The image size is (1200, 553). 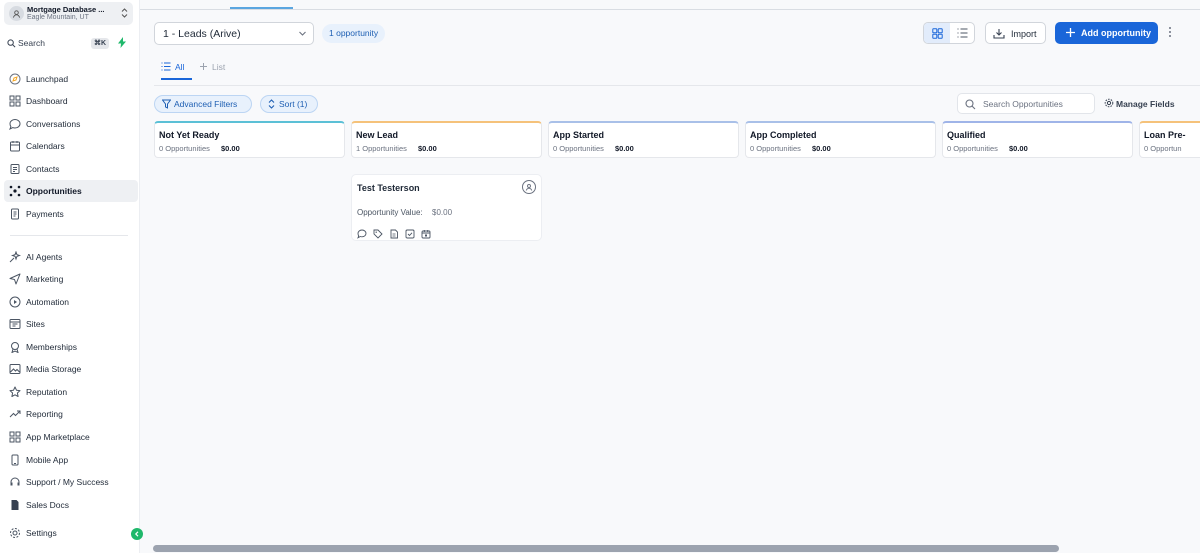 I want to click on sidebar-item-sales-docs: Sales Docs, so click(x=71, y=505).